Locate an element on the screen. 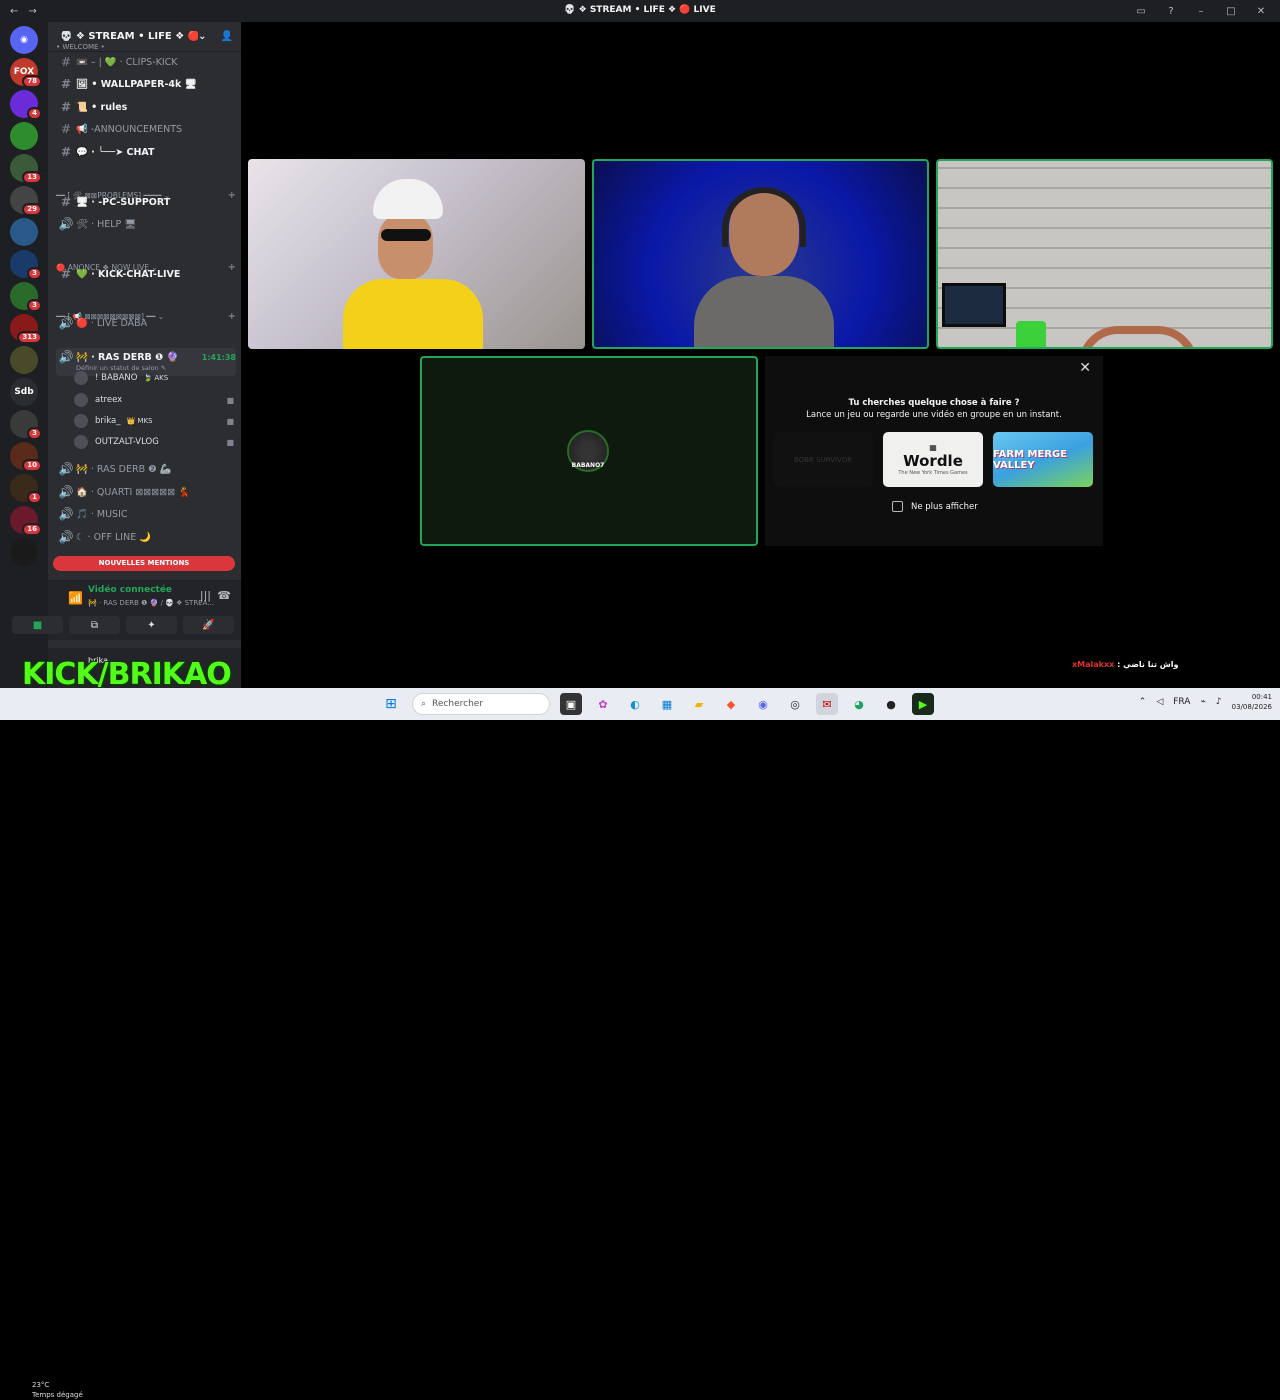  server-icon: 313 is located at coordinates (26, 329).